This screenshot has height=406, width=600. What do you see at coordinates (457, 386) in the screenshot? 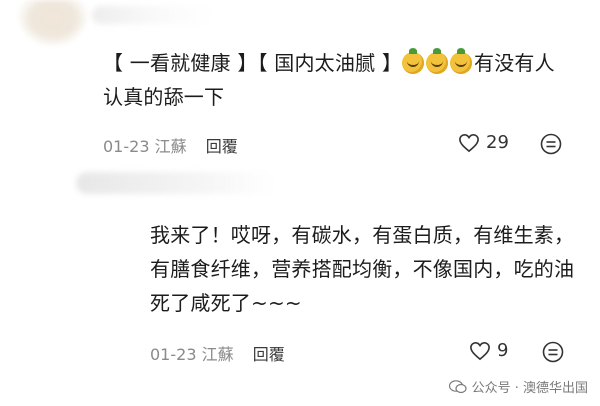
I see `wechat-icon` at bounding box center [457, 386].